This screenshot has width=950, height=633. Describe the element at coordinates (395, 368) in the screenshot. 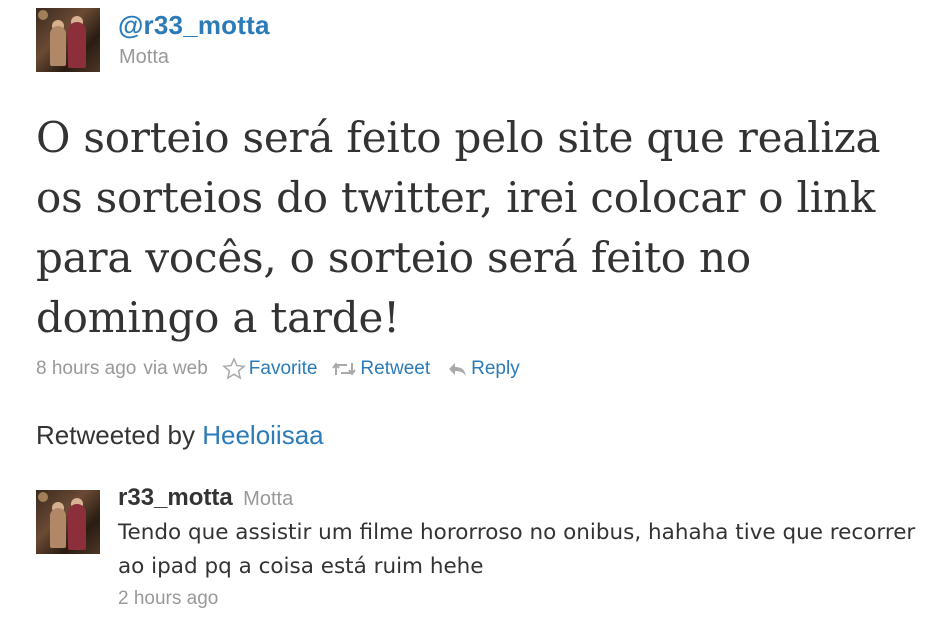

I see `retweet-label: Retweet` at that location.